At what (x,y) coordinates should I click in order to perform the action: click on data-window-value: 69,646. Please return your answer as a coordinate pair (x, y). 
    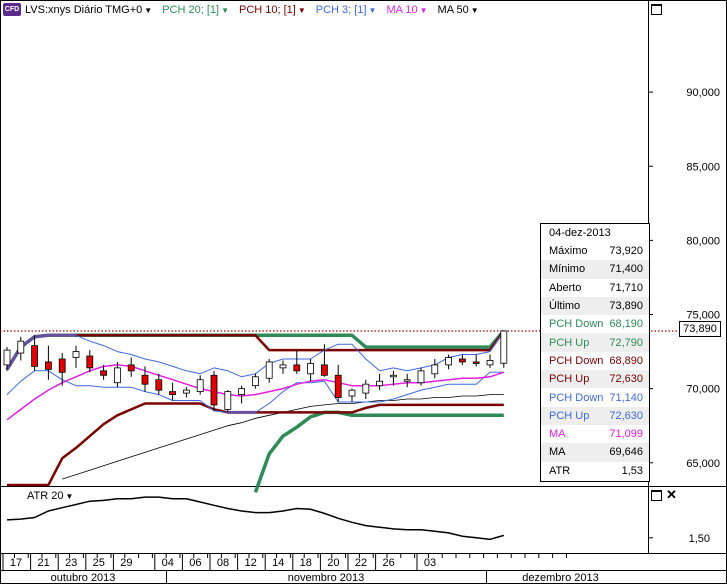
    Looking at the image, I should click on (626, 452).